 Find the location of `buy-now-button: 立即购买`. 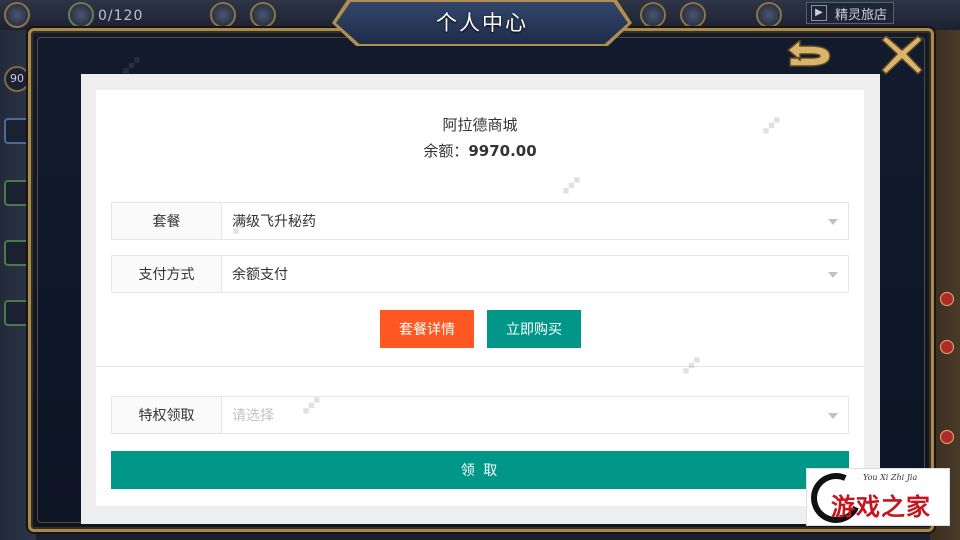

buy-now-button: 立即购买 is located at coordinates (534, 329).